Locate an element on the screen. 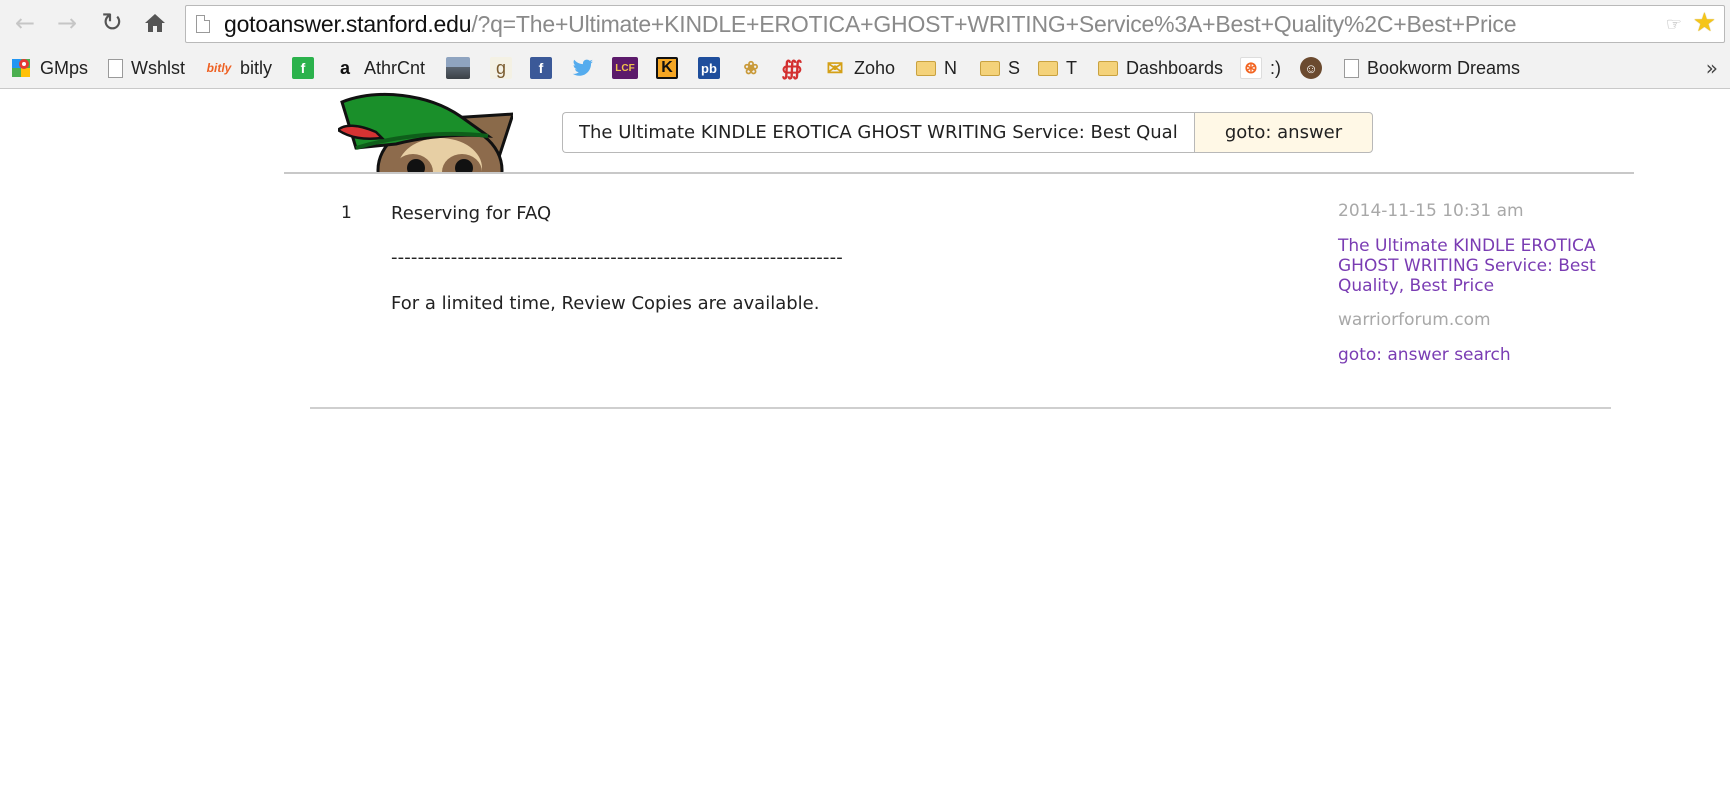 The height and width of the screenshot is (787, 1730). bookmark-landscape is located at coordinates (462, 68).